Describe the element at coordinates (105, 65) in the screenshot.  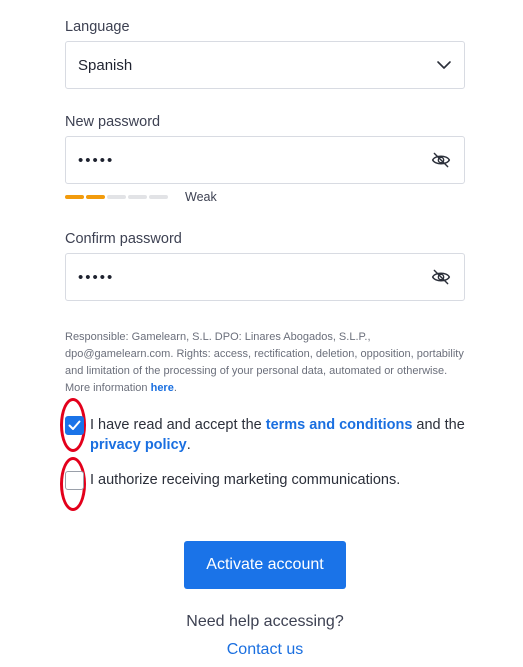
I see `language-value: Spanish` at that location.